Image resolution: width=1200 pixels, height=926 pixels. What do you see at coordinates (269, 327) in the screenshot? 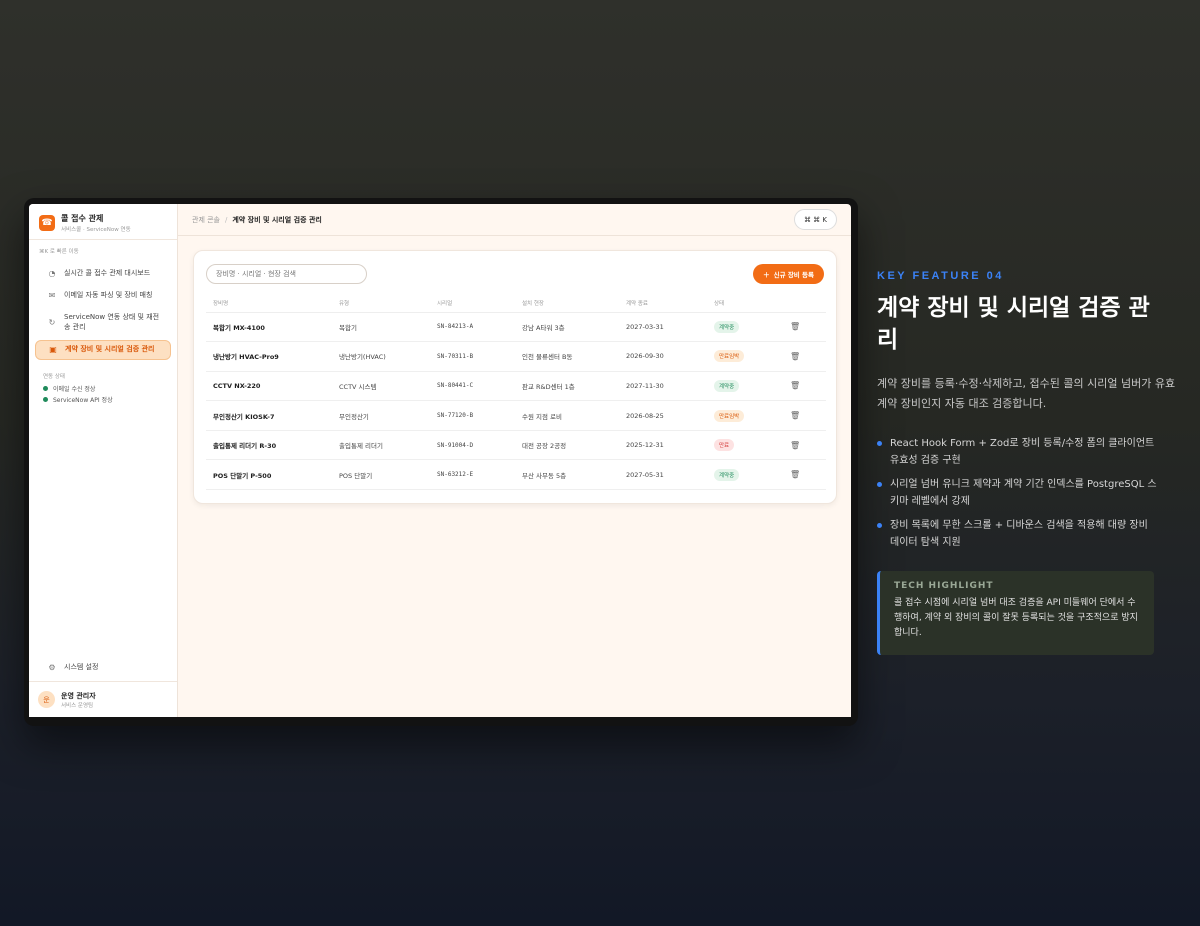
I see `device-name-cell: 복합기 MX-4100` at bounding box center [269, 327].